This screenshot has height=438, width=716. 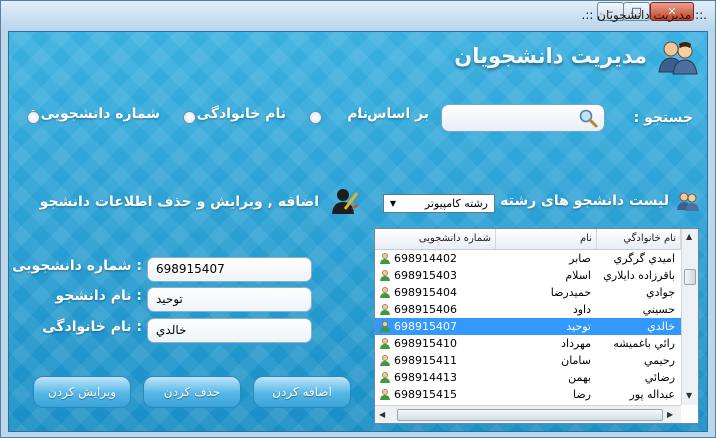 I want to click on first-name-label: : نام دانشجو, so click(x=98, y=296).